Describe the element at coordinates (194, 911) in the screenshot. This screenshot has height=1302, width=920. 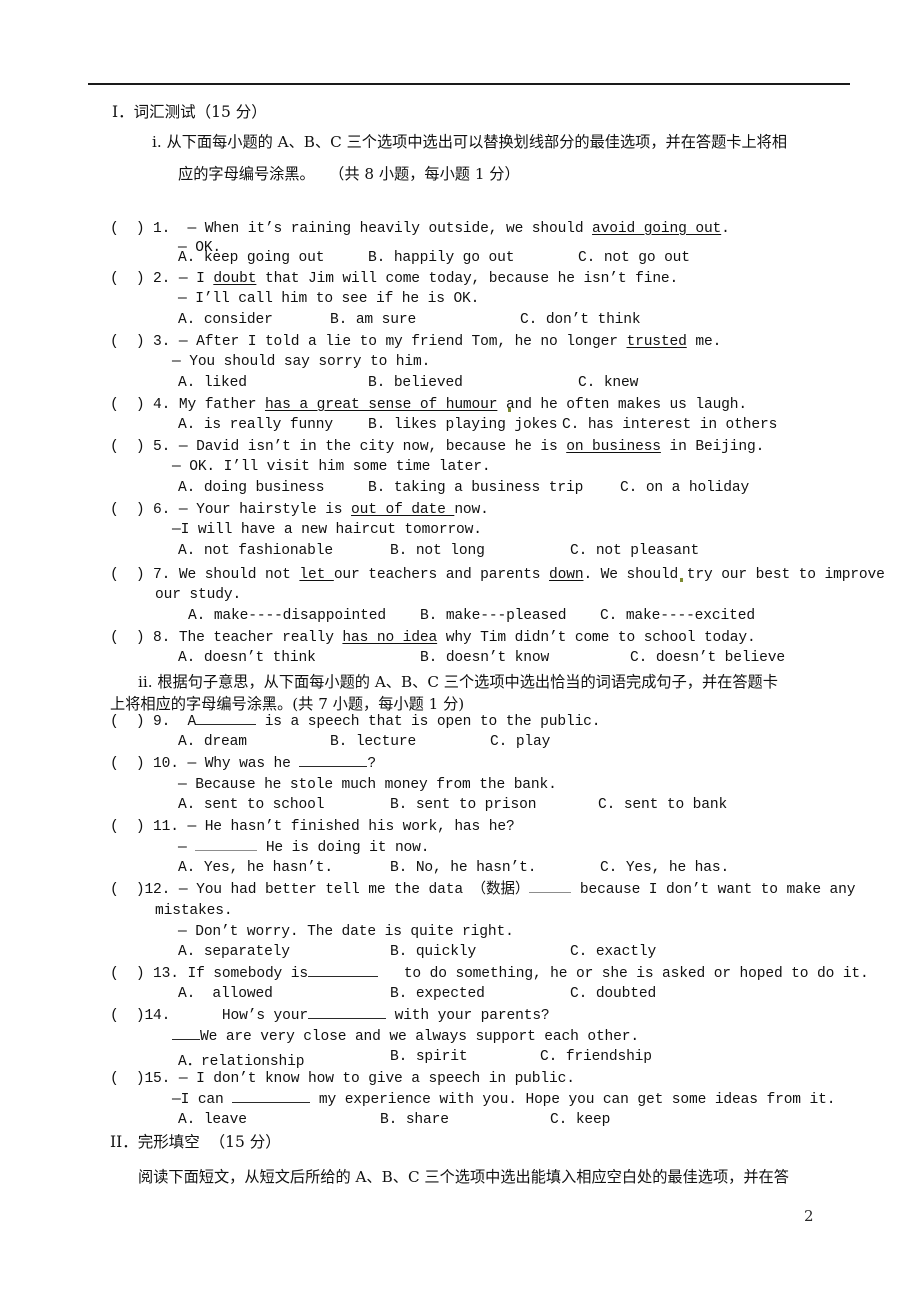
I see `question-12-stem-continued: mistakes.` at that location.